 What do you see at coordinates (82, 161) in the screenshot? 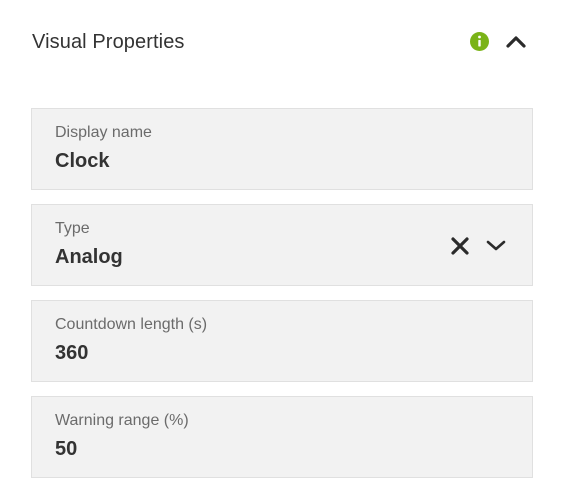
I see `display-name-value: Clock` at bounding box center [82, 161].